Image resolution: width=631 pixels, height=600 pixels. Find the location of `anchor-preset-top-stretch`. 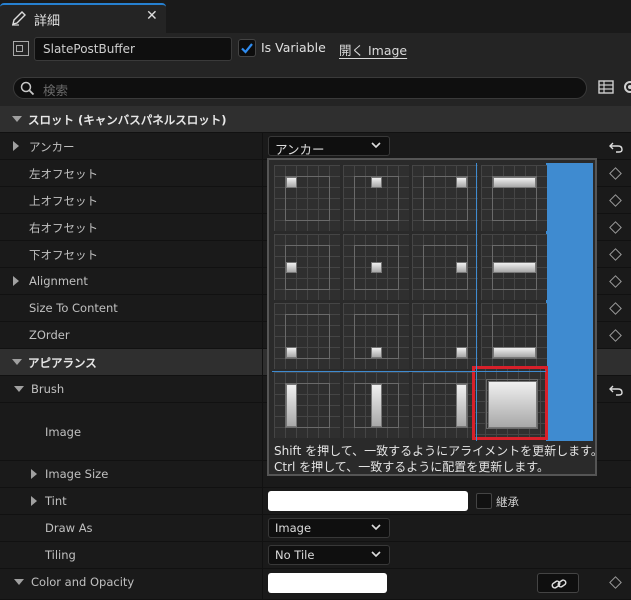

anchor-preset-top-stretch is located at coordinates (514, 198).